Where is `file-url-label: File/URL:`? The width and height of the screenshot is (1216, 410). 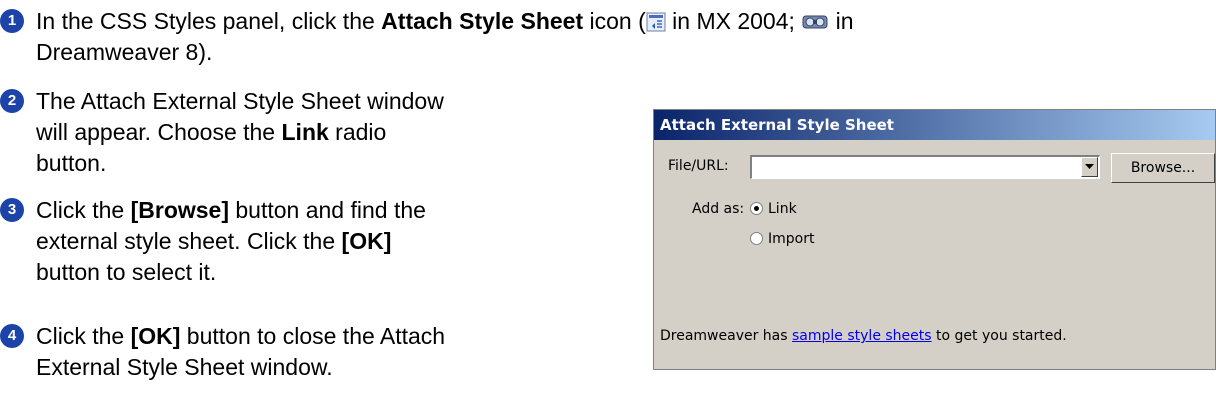
file-url-label: File/URL: is located at coordinates (698, 166).